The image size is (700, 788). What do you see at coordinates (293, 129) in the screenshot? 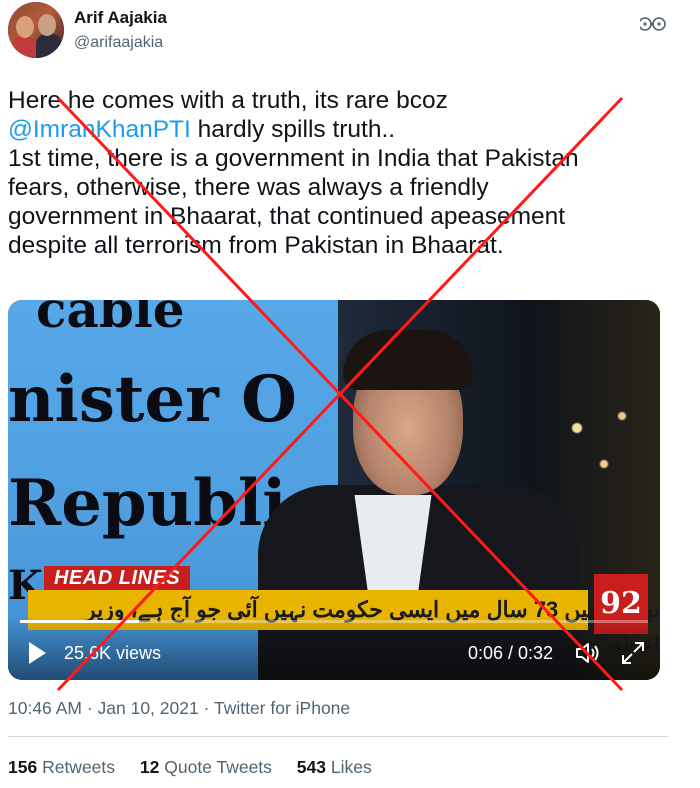
I see `tweet-line-2-text: hardly spills truth..` at bounding box center [293, 129].